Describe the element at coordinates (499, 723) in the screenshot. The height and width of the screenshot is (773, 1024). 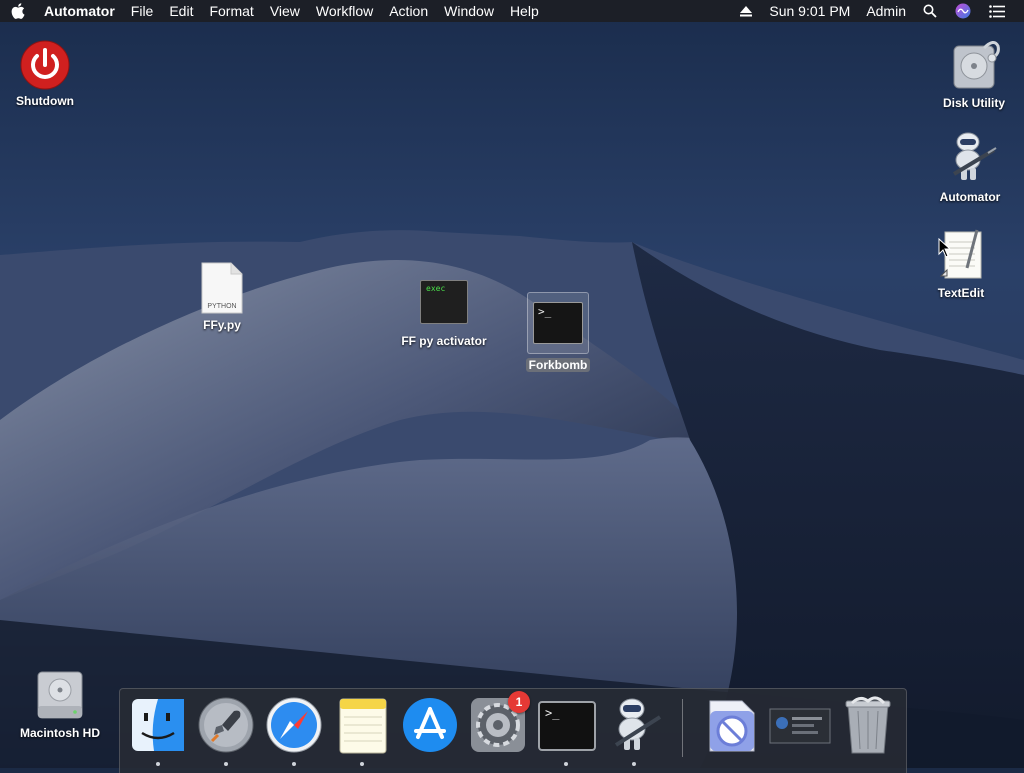
I see `dock-system-preferences: 1` at that location.